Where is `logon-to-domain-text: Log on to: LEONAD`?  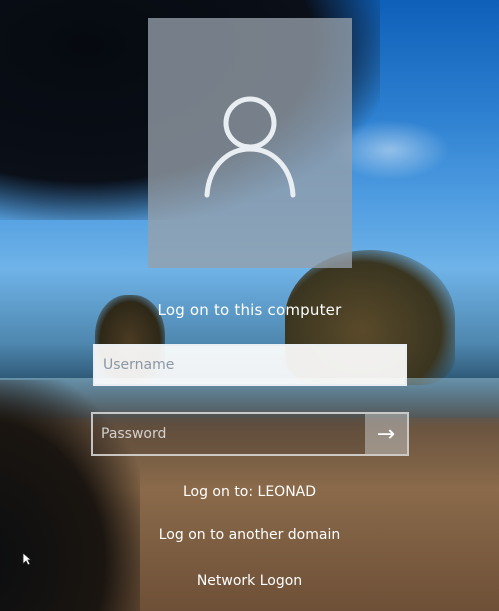 logon-to-domain-text: Log on to: LEONAD is located at coordinates (249, 492).